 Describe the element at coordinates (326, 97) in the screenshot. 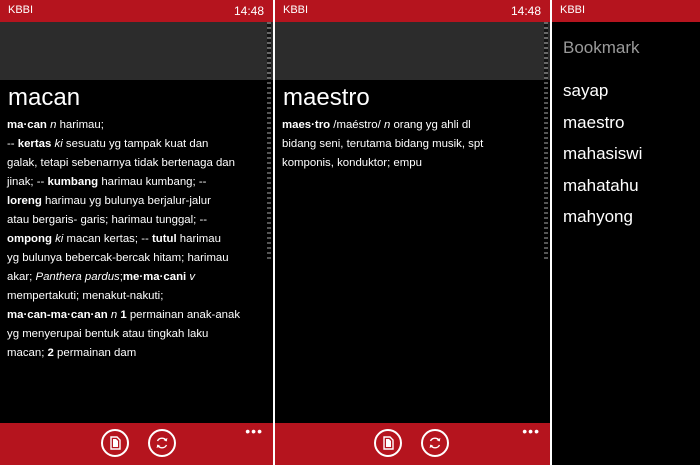

I see `word-title: maestro` at that location.